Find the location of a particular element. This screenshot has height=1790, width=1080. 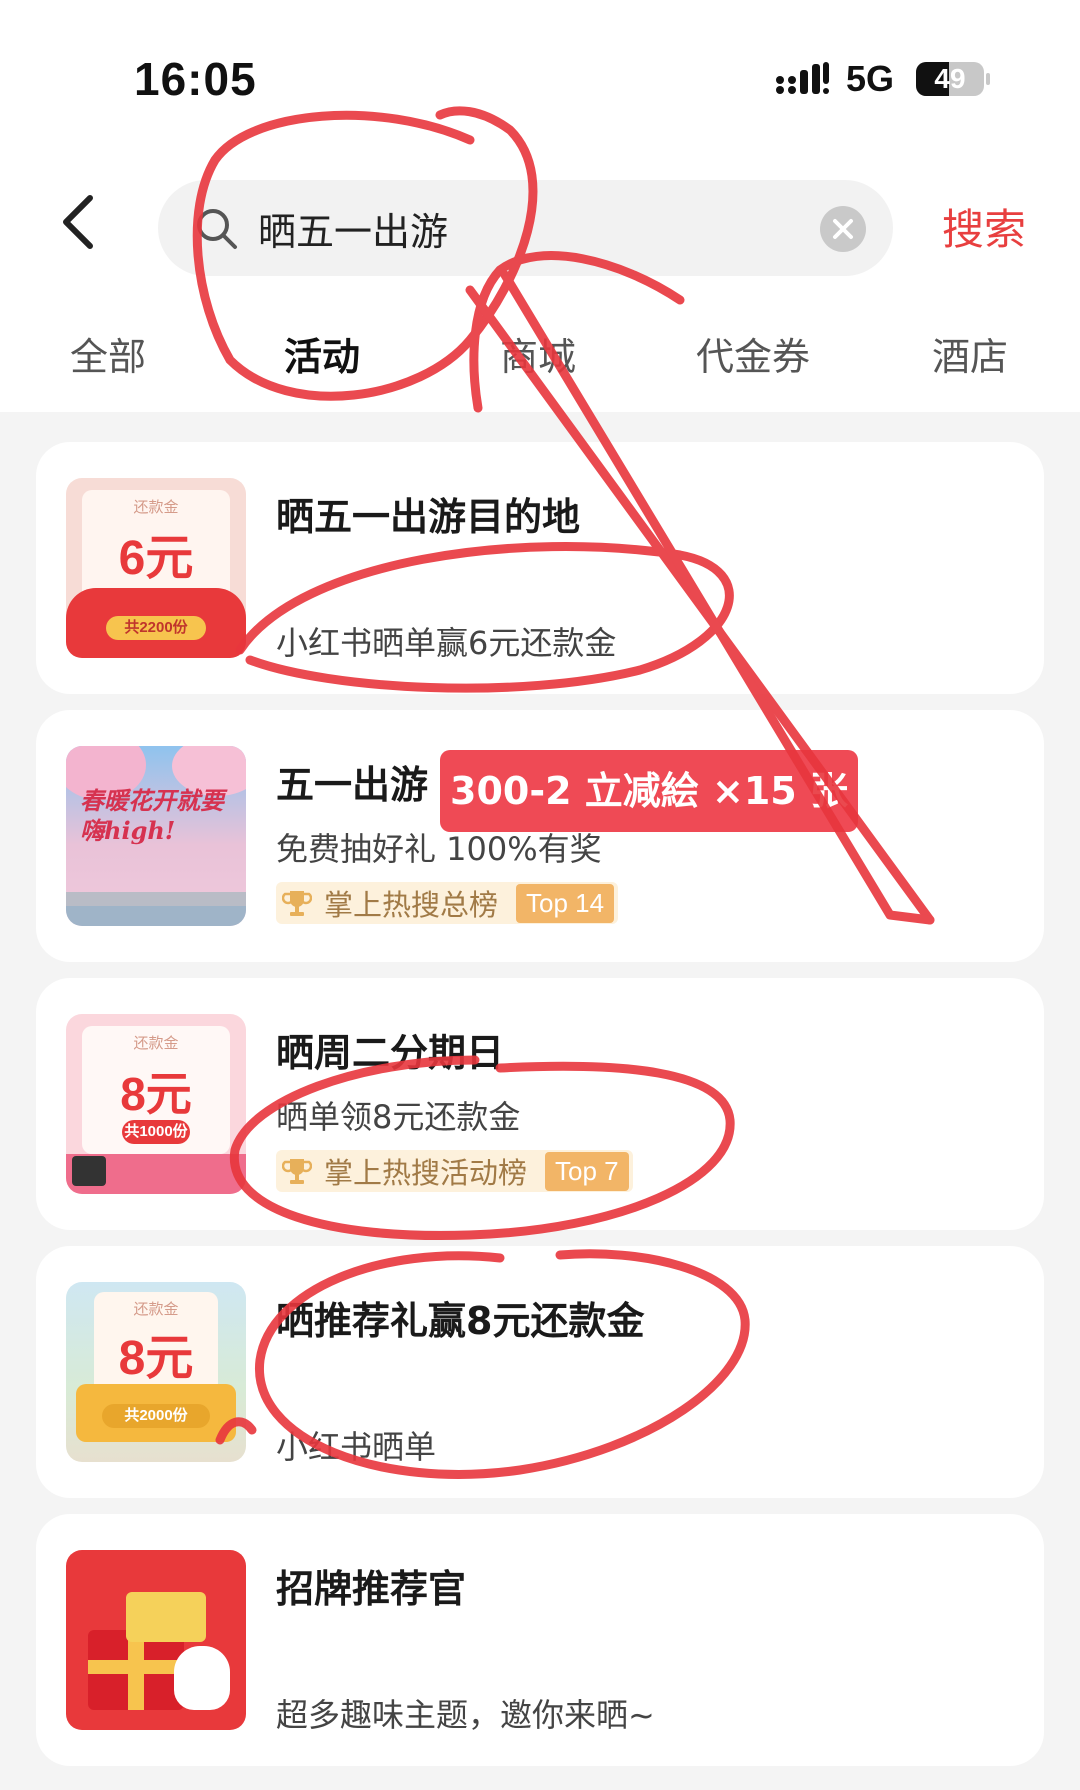

clear-icon is located at coordinates (843, 229).